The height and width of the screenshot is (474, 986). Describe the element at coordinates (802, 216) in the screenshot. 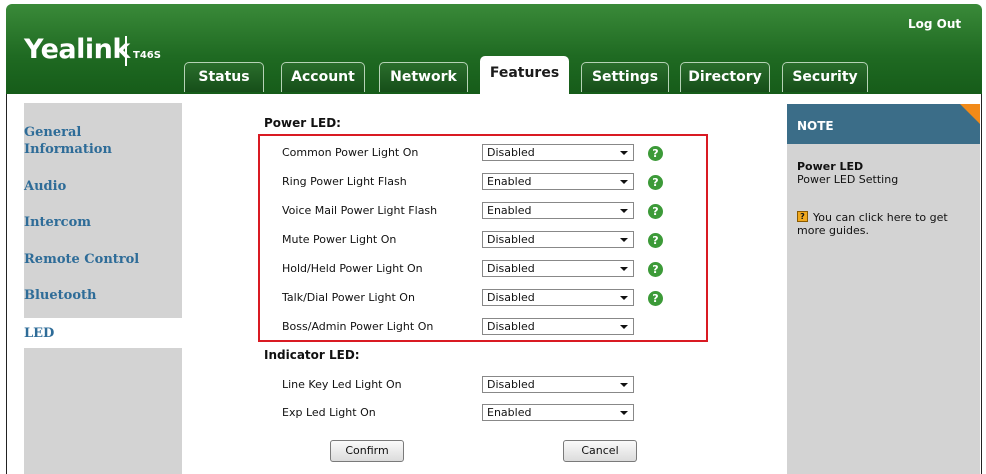

I see `guide-book-icon: ?` at that location.